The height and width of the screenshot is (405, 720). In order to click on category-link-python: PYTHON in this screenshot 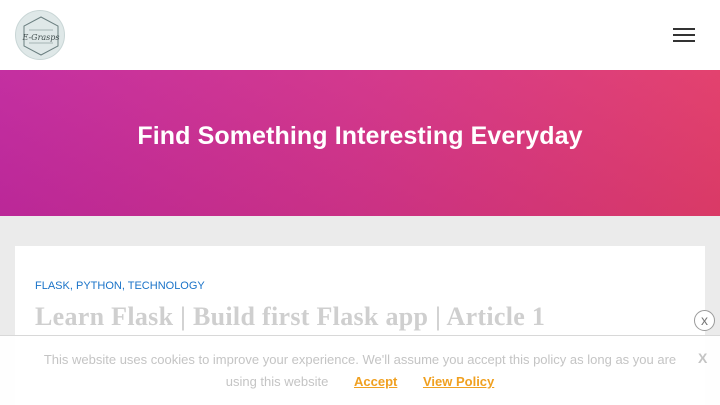, I will do `click(99, 286)`.